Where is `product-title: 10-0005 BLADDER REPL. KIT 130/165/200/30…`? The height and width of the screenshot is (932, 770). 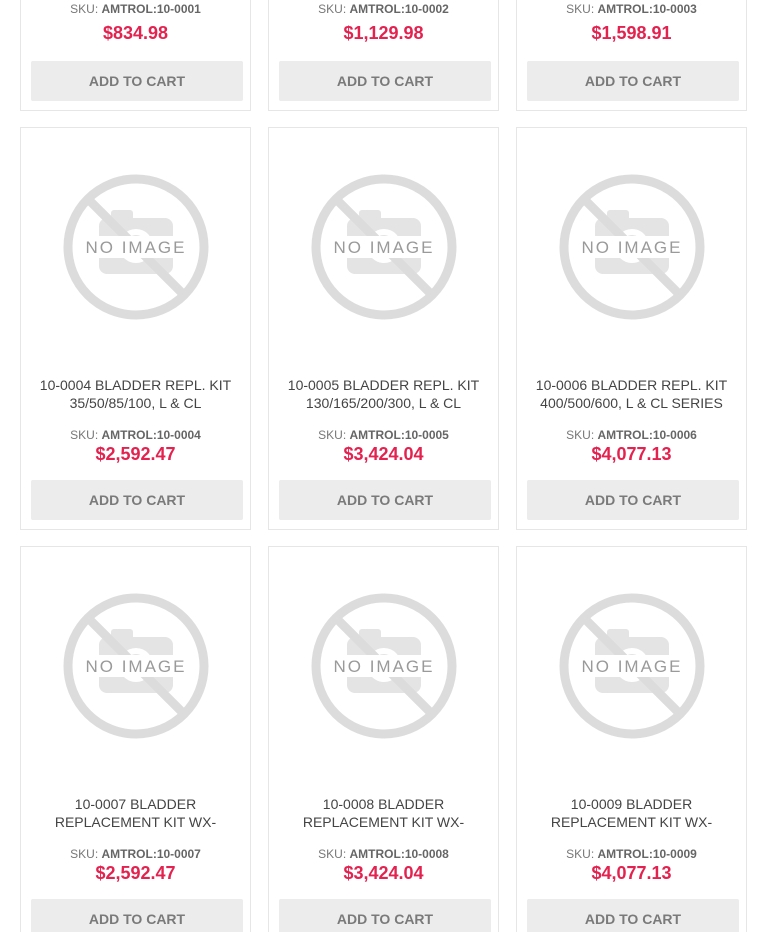
product-title: 10-0005 BLADDER REPL. KIT 130/165/200/30… is located at coordinates (383, 394).